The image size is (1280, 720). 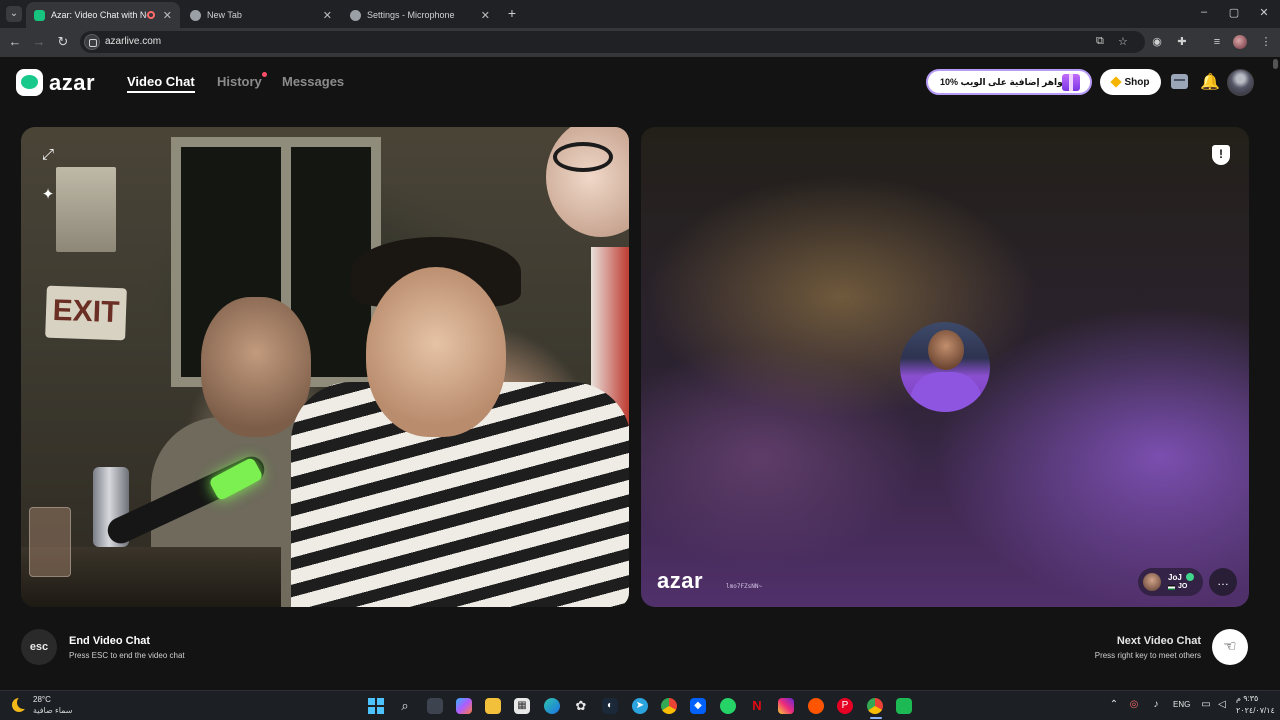 What do you see at coordinates (1264, 12) in the screenshot?
I see `close-window-icon: ✕` at bounding box center [1264, 12].